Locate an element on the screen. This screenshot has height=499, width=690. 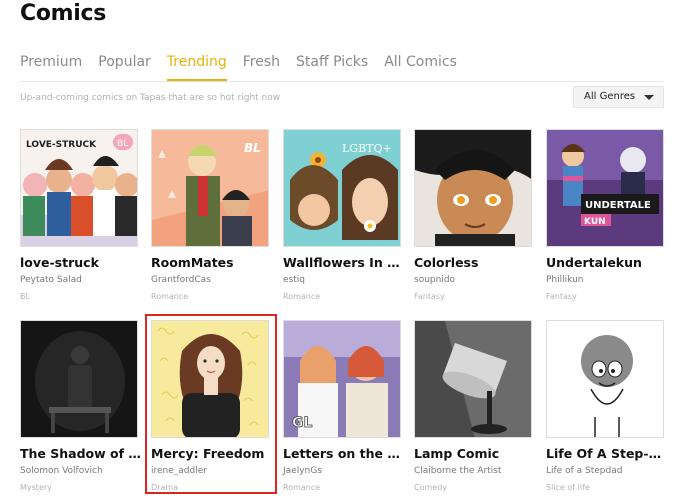
comic-title: RoomMates is located at coordinates (212, 262).